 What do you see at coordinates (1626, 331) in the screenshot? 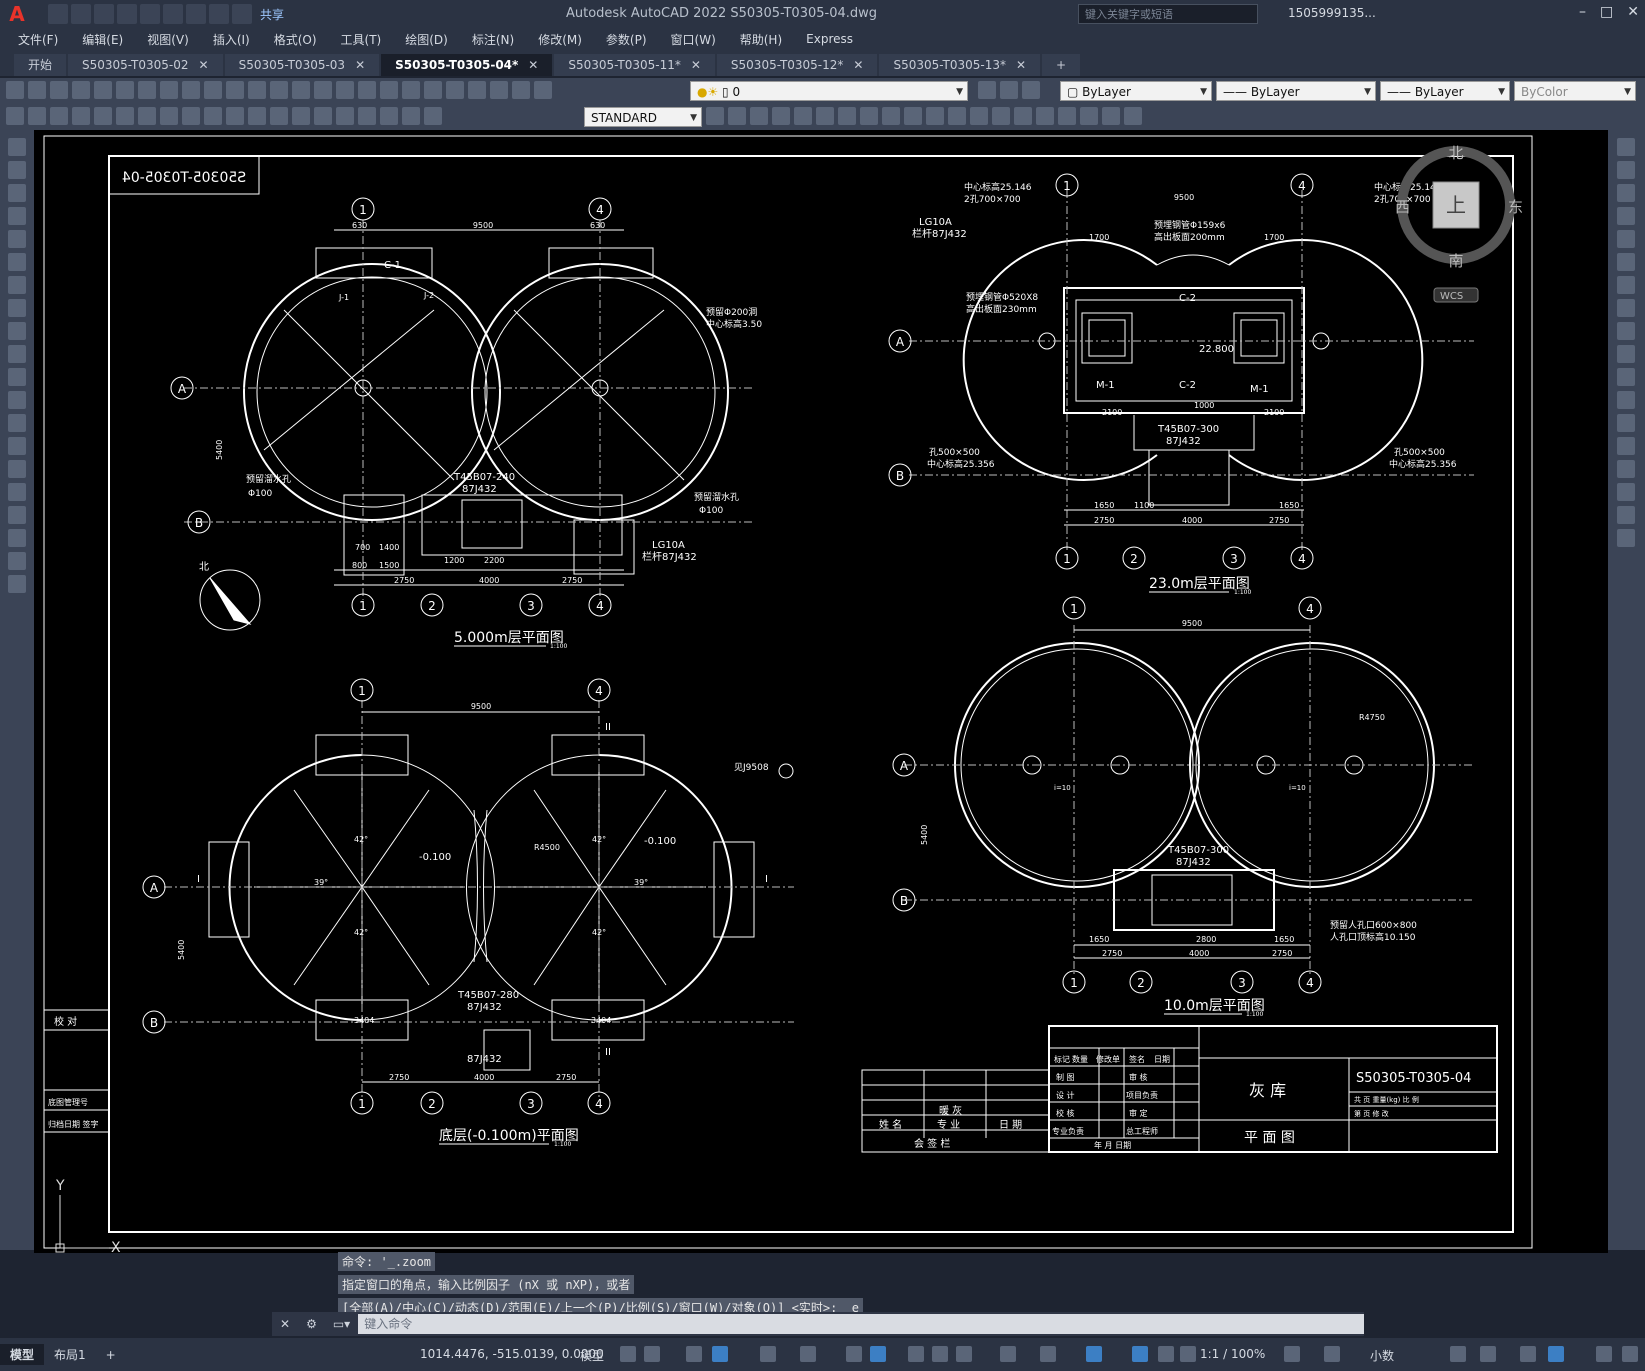
I see `stretch-icon` at bounding box center [1626, 331].